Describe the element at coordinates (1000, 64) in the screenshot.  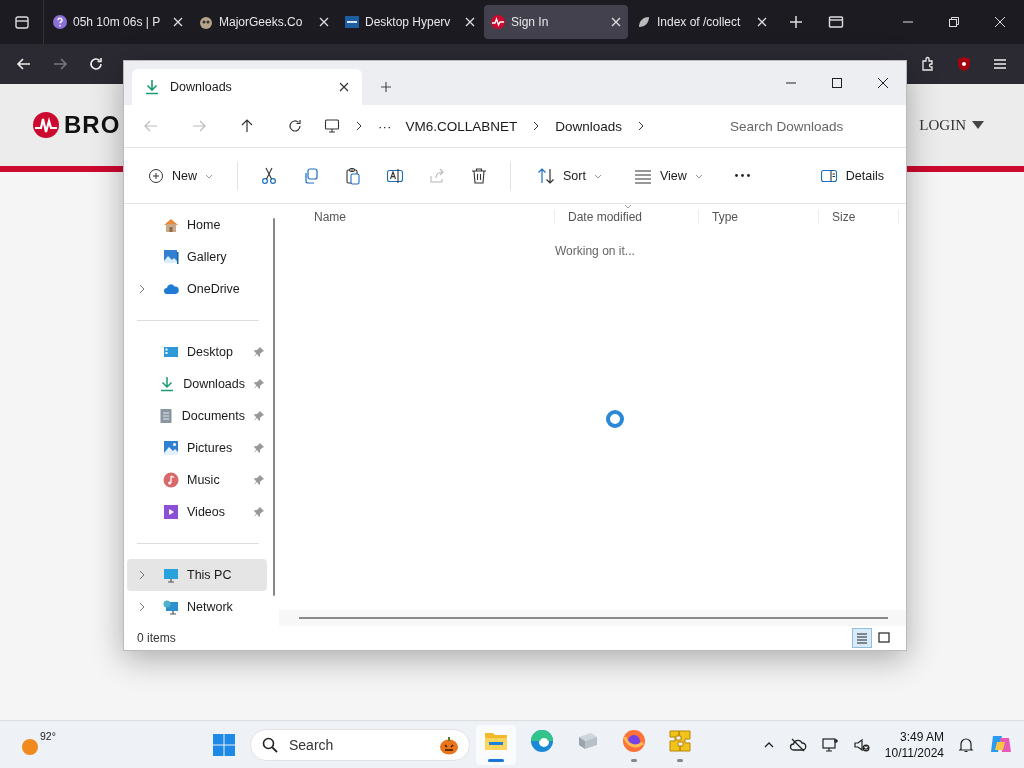
I see `menu-icon` at that location.